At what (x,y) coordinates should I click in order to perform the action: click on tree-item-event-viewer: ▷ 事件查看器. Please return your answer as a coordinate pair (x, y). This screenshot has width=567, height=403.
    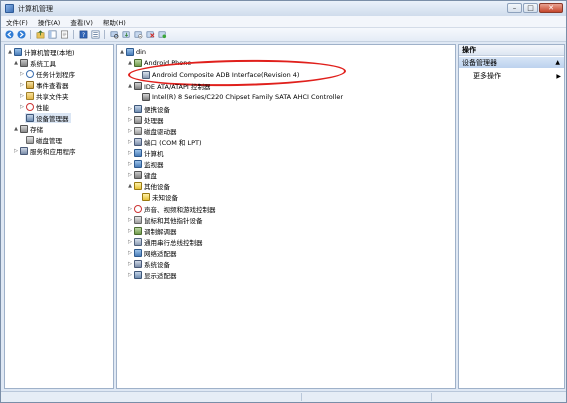
    Looking at the image, I should click on (44, 85).